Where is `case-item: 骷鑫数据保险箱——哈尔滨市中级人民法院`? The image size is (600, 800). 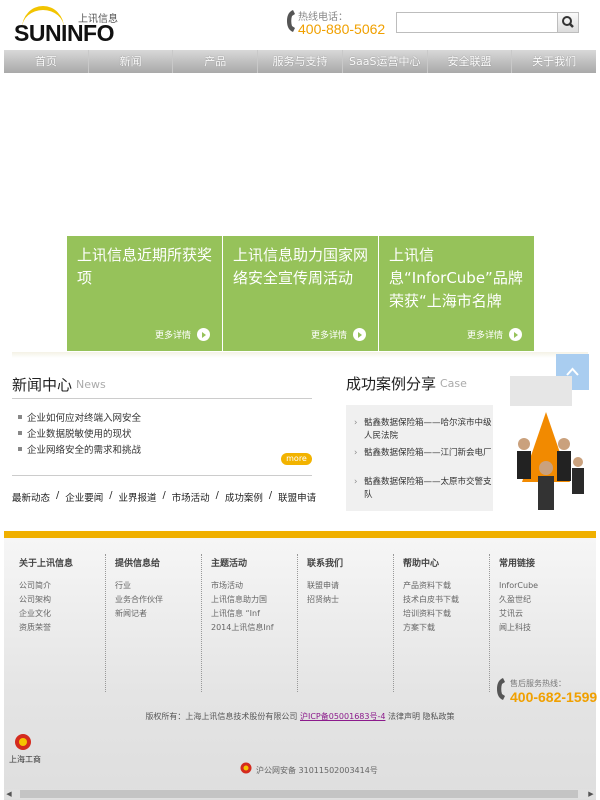
case-item: 骷鑫数据保险箱——哈尔滨市中级人民法院 is located at coordinates (425, 430).